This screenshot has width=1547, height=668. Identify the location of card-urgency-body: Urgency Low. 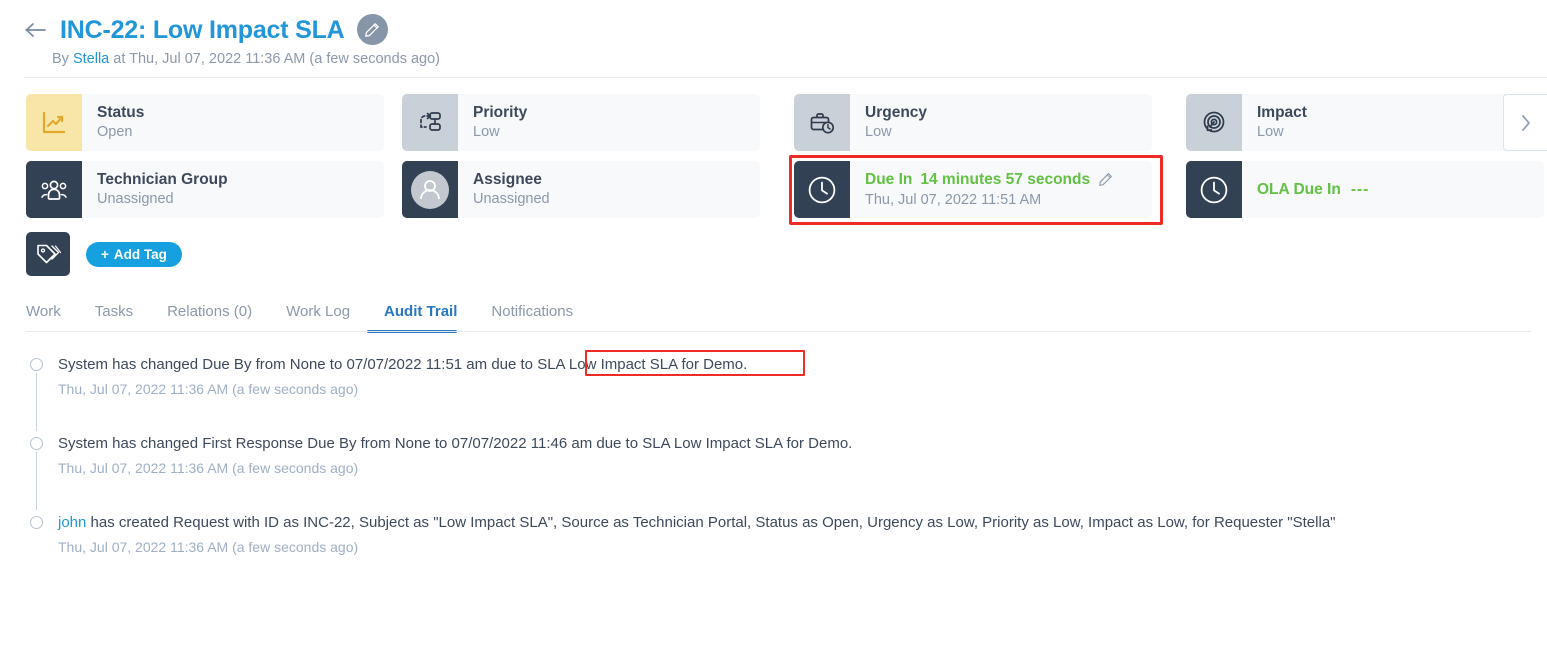
(888, 122).